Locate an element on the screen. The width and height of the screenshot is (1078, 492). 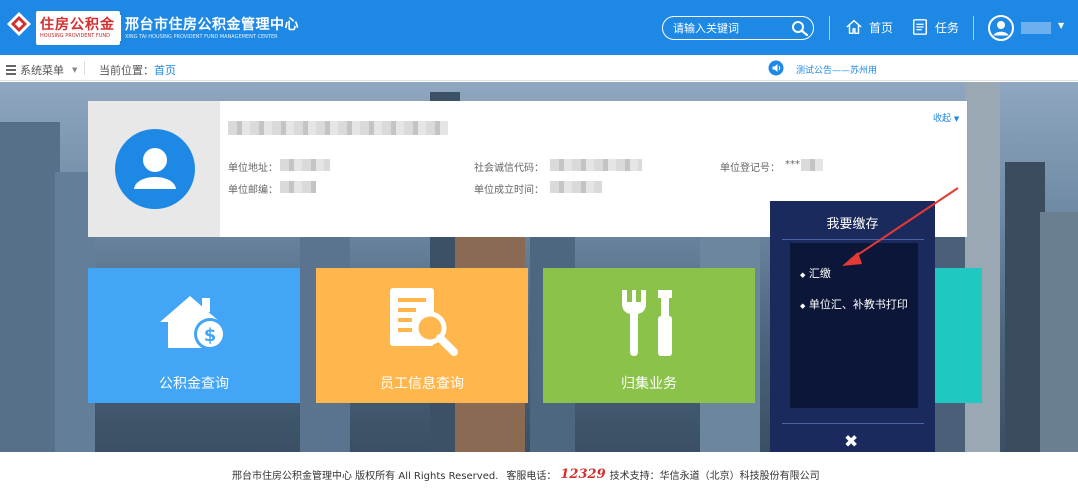
system-menu-button: 系统菜单 ▼ is located at coordinates (41, 70).